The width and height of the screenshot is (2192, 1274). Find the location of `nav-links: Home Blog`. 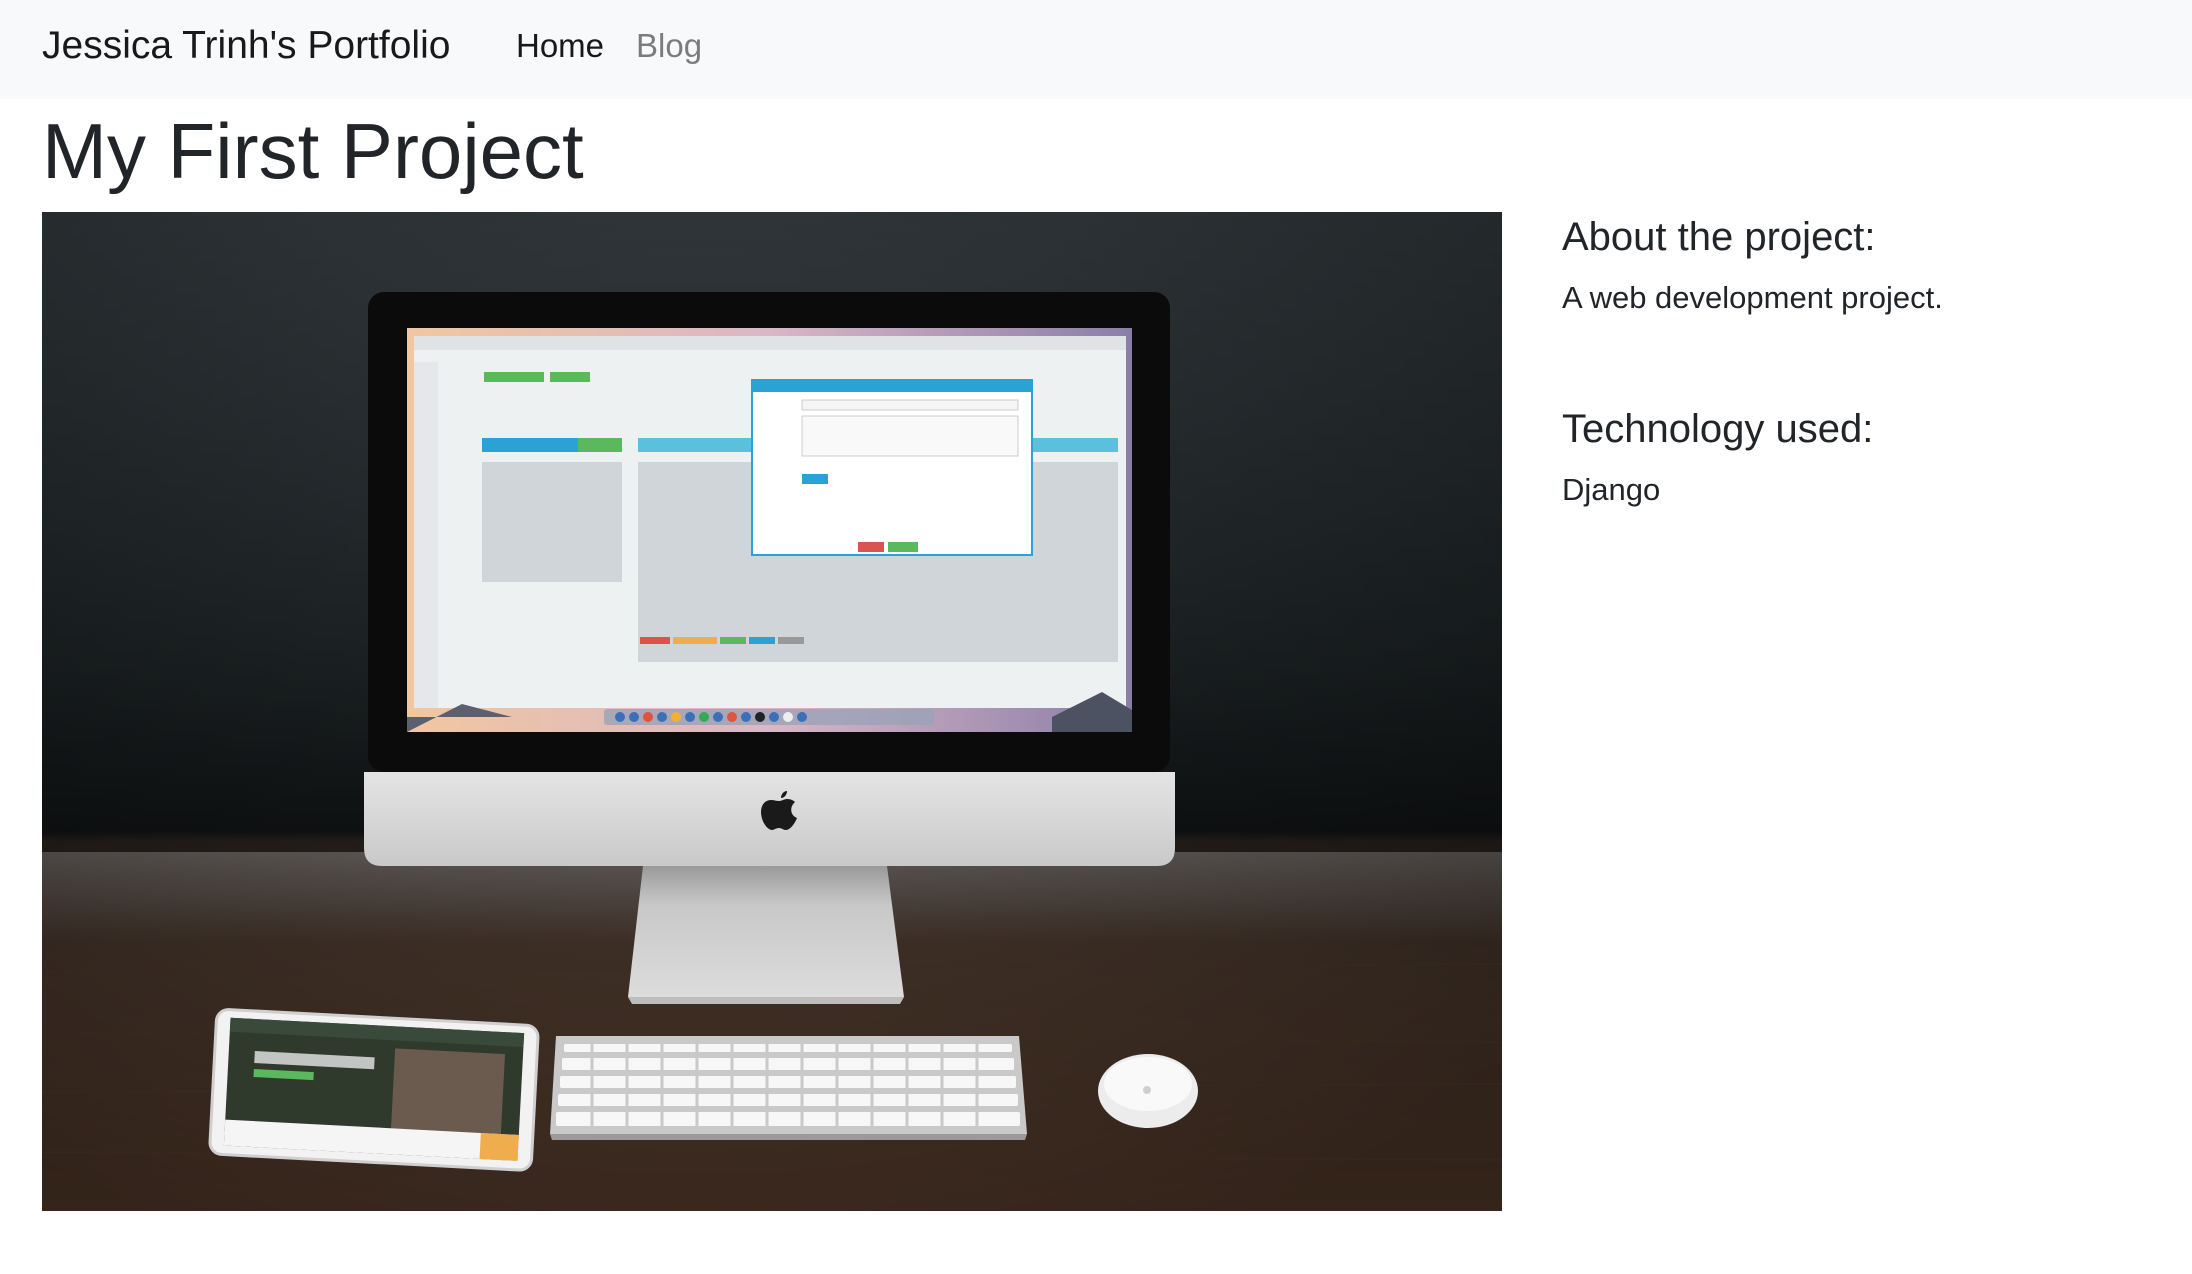

nav-links: Home Blog is located at coordinates (609, 46).